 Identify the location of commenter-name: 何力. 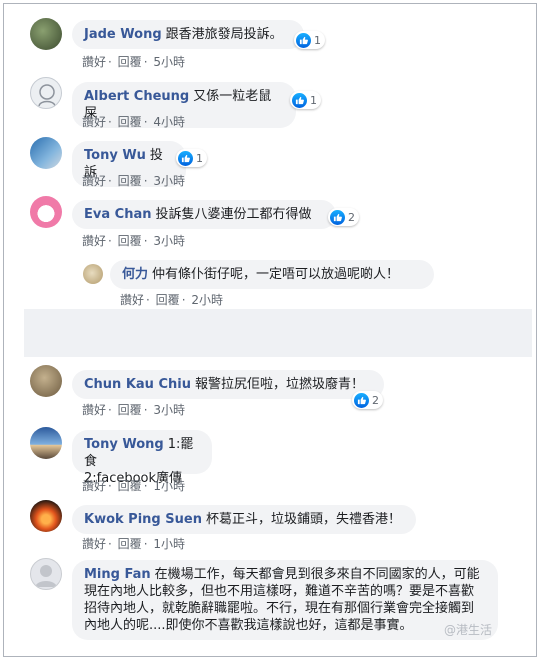
(135, 274).